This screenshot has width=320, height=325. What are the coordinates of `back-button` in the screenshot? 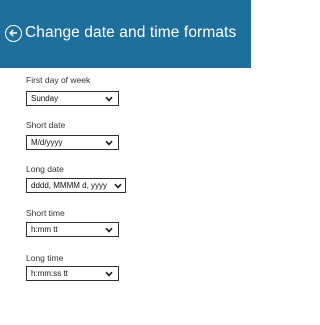 It's located at (13, 33).